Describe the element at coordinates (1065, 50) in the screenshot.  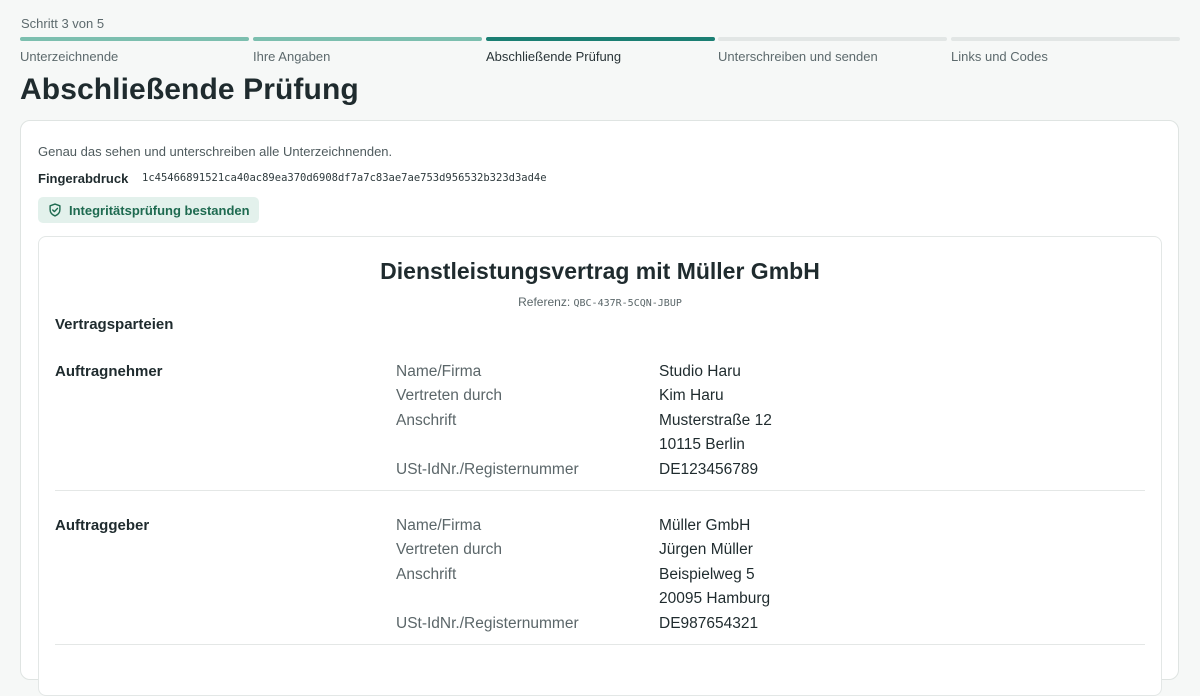
I see `step-links-und-codes: Links und Codes` at that location.